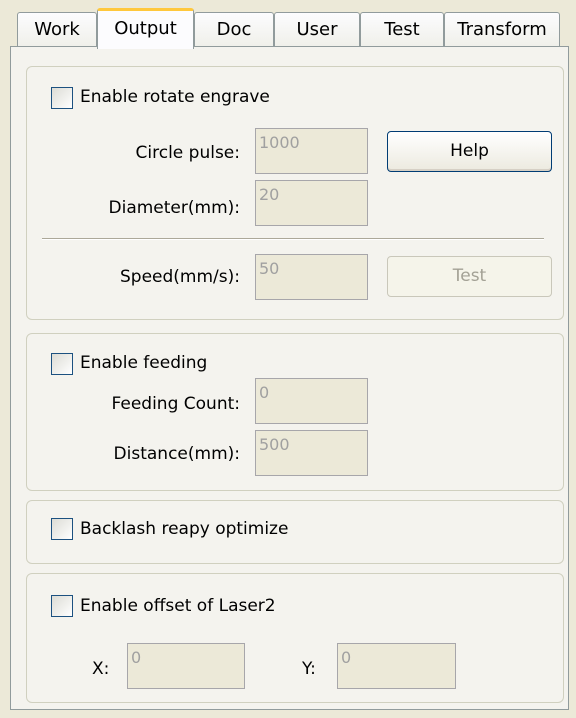  What do you see at coordinates (311, 203) in the screenshot?
I see `diameter-input: 20` at bounding box center [311, 203].